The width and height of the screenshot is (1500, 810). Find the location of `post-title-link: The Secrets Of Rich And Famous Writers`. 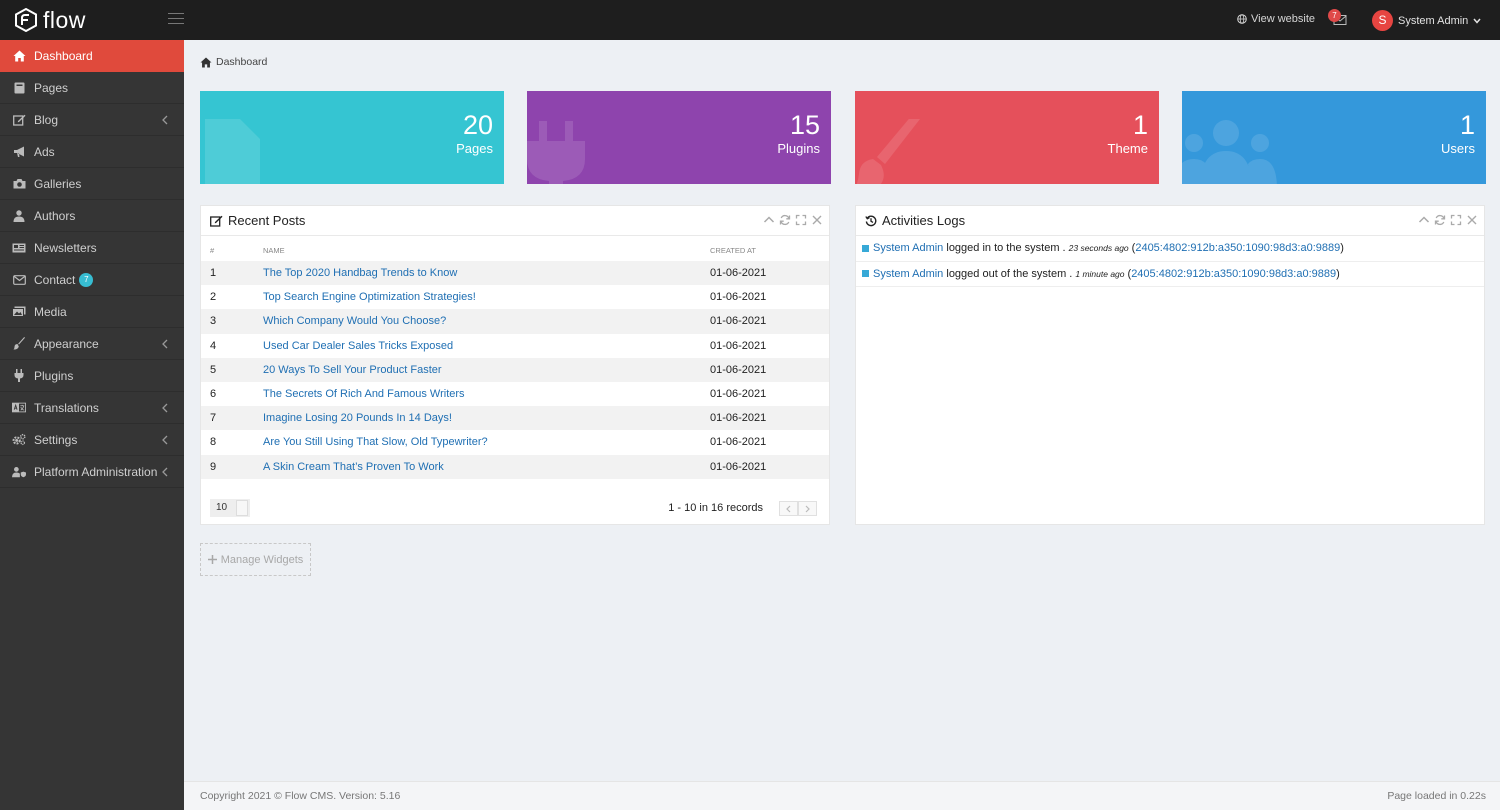

post-title-link: The Secrets Of Rich And Famous Writers is located at coordinates (364, 394).